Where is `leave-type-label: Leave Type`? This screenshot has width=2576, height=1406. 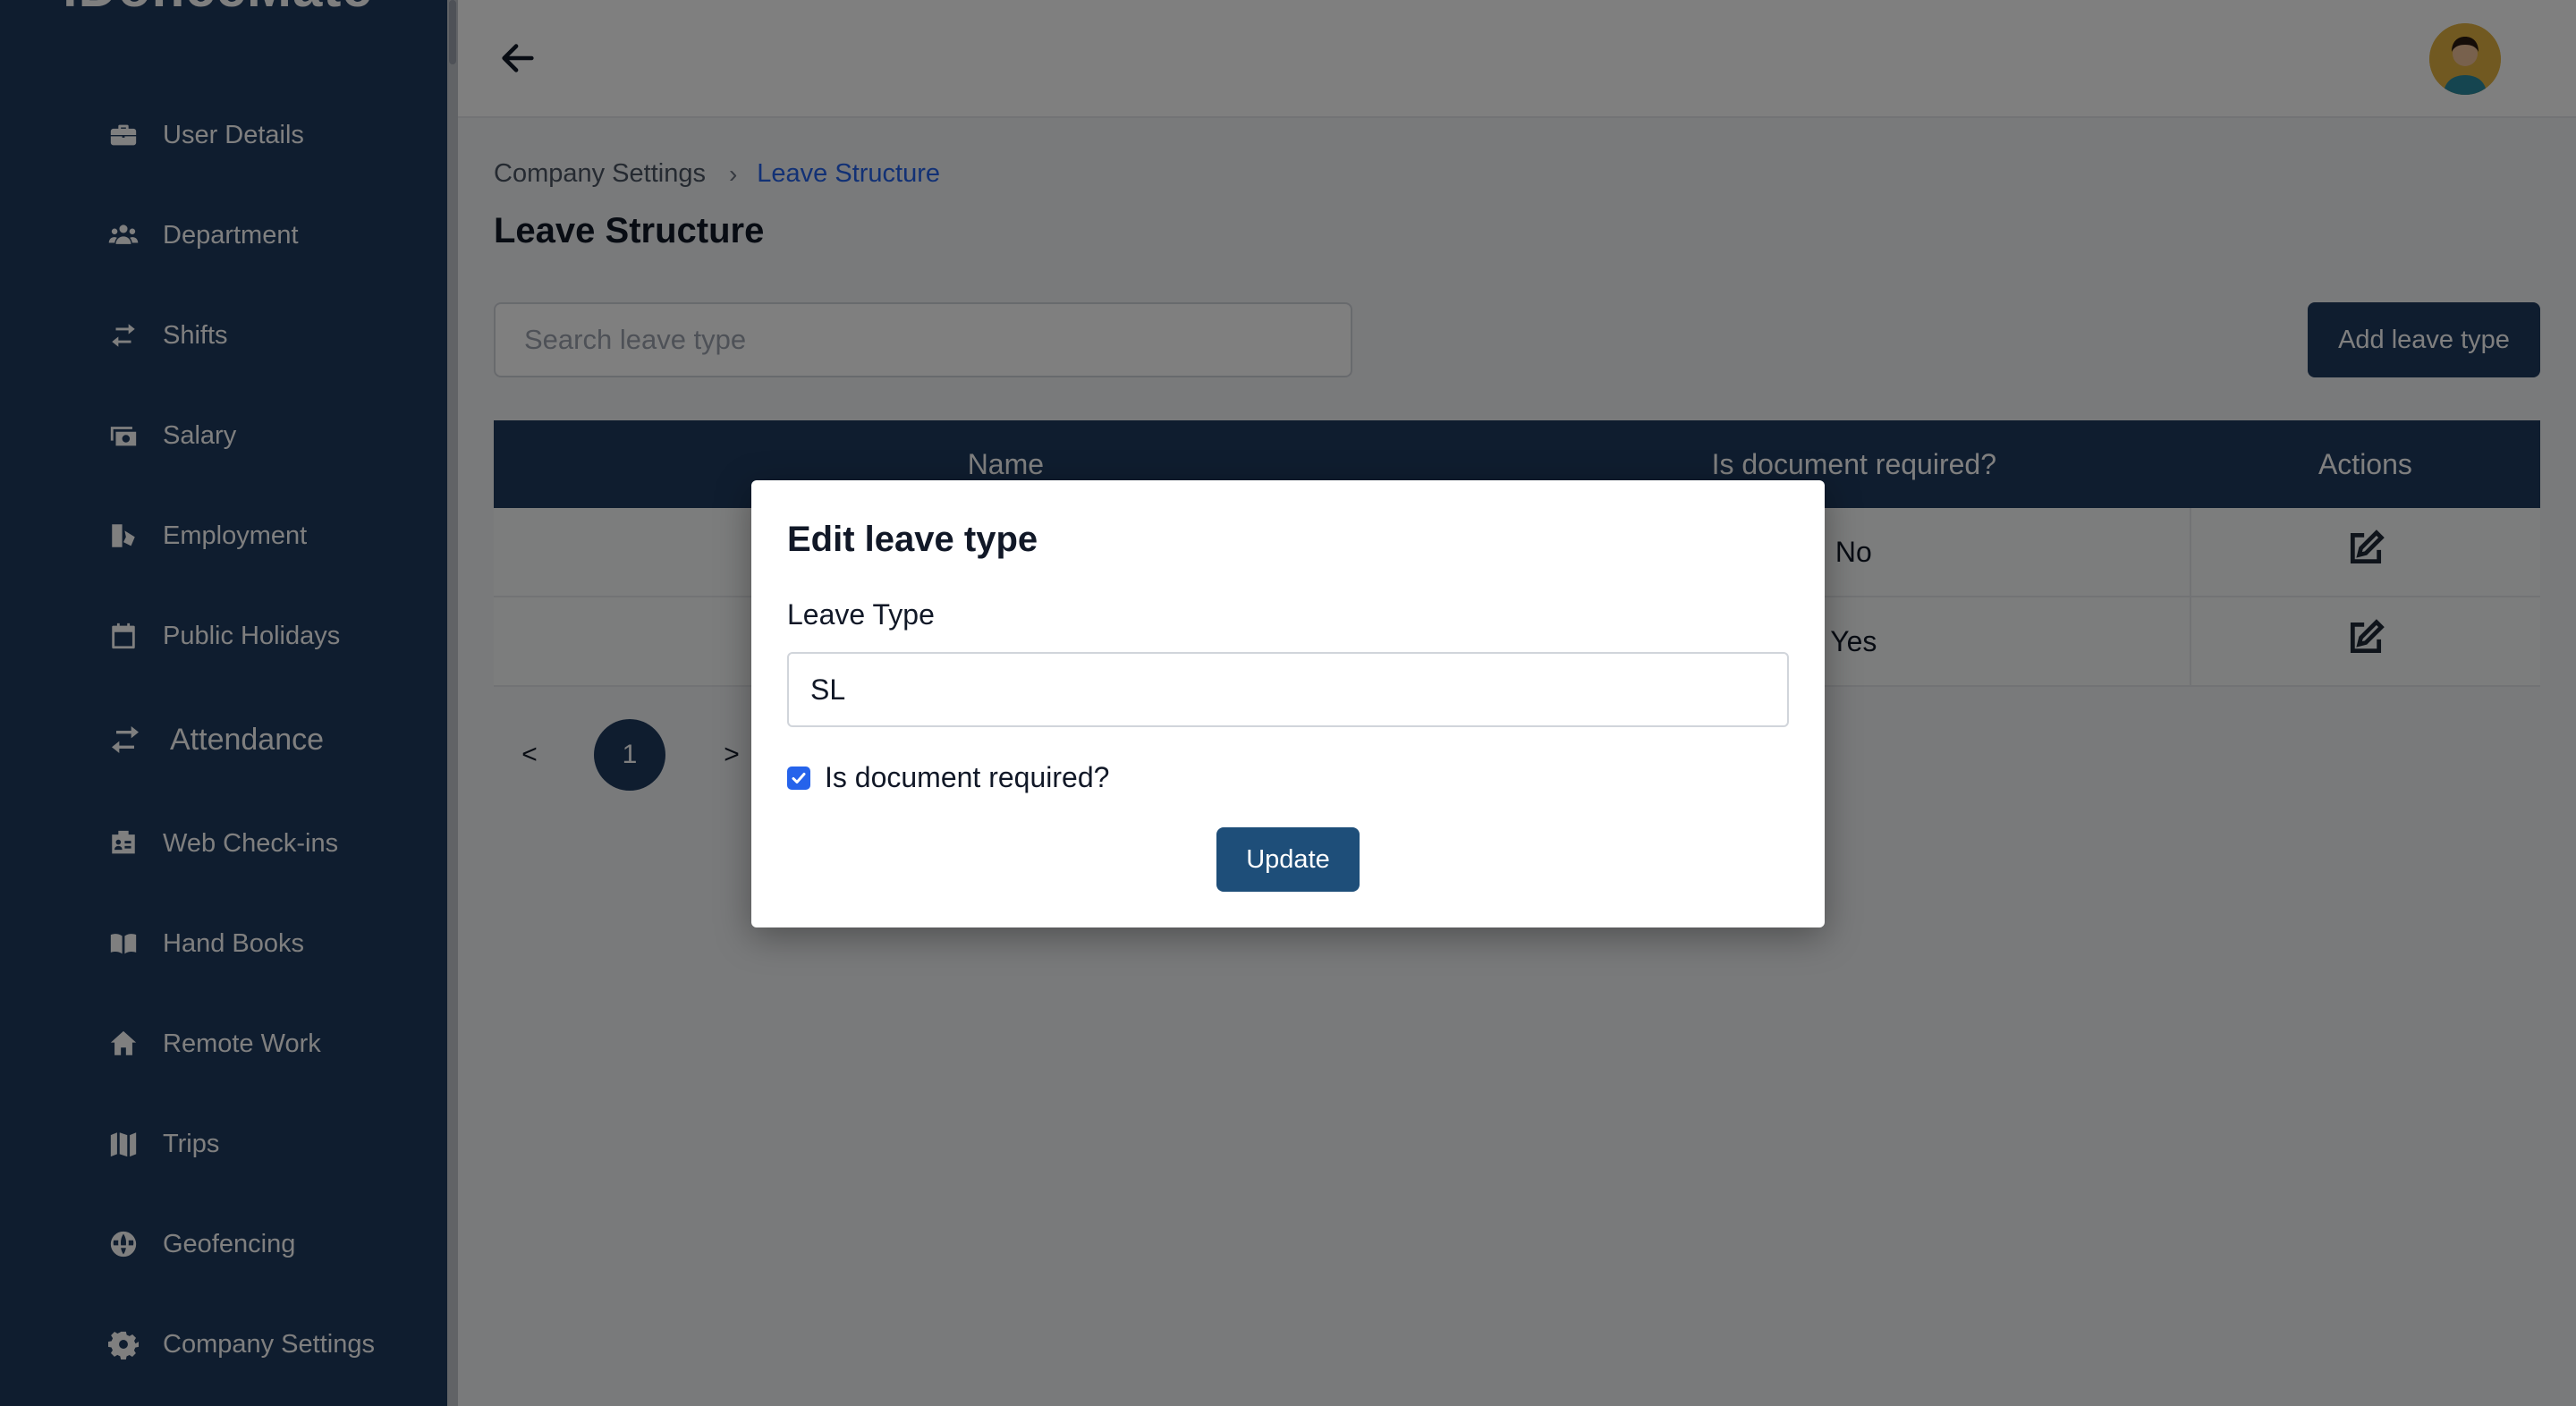
leave-type-label: Leave Type is located at coordinates (861, 615).